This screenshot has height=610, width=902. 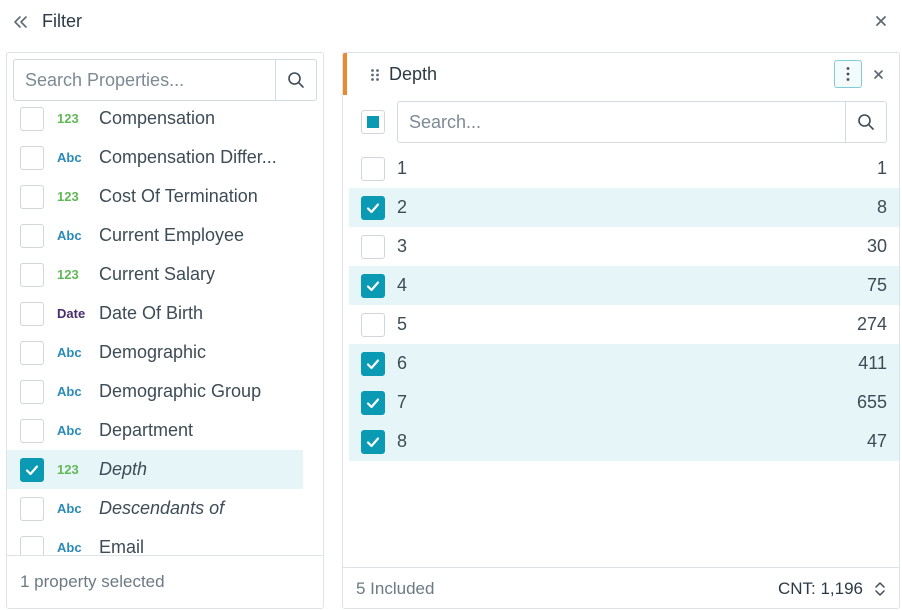 I want to click on left-footer: 1 property selected, so click(x=165, y=581).